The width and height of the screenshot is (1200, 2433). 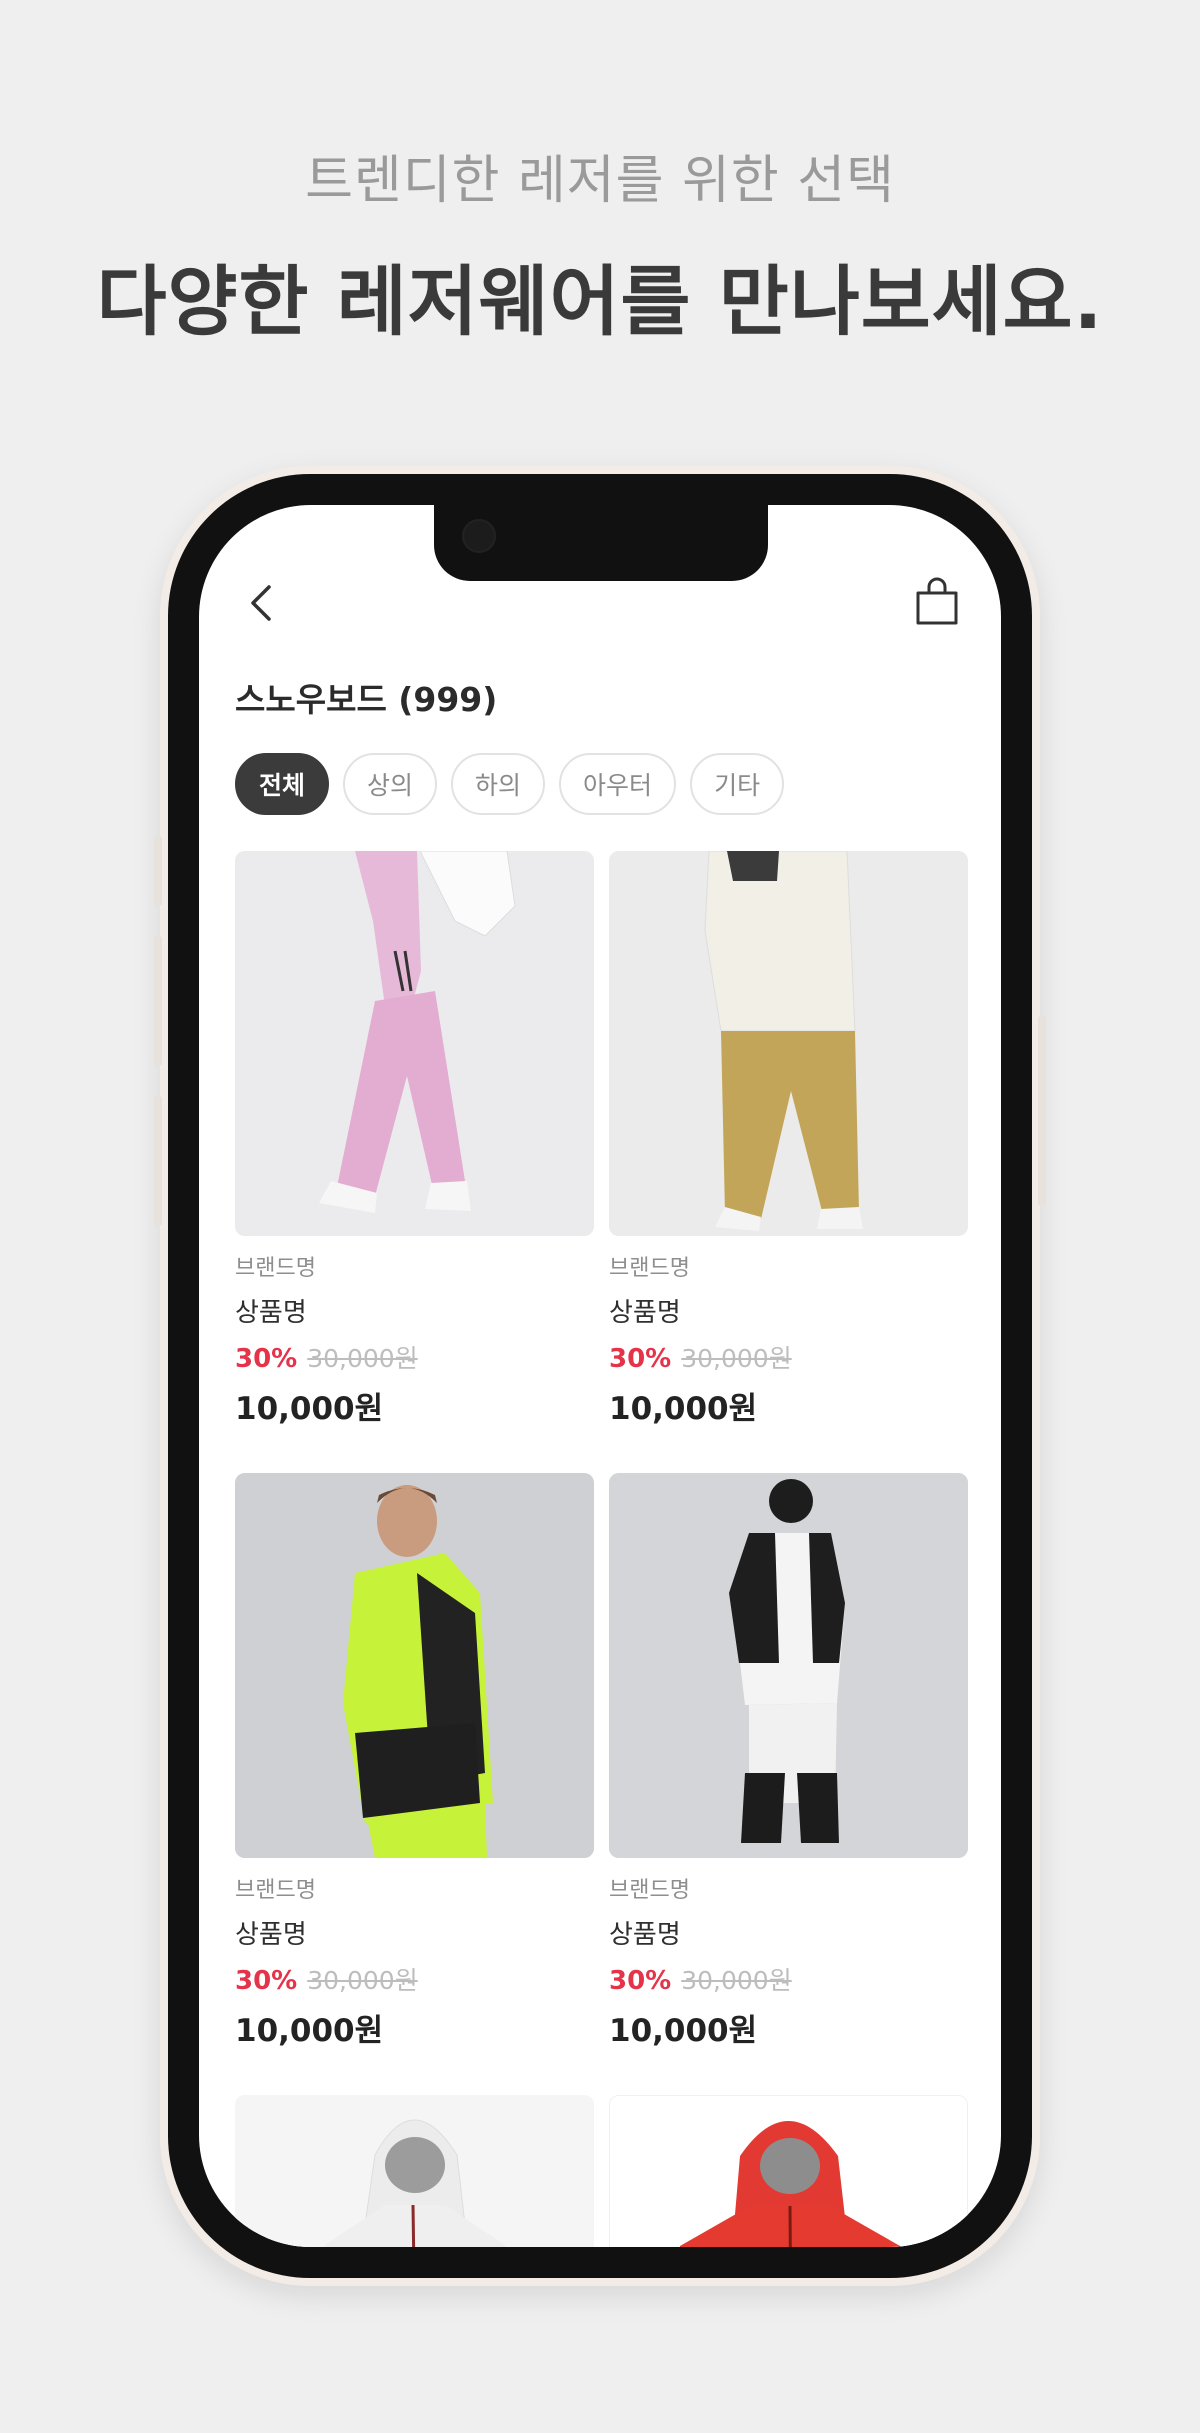 I want to click on promo-title: 다양한 레저웨어를 만나보세요., so click(x=600, y=301).